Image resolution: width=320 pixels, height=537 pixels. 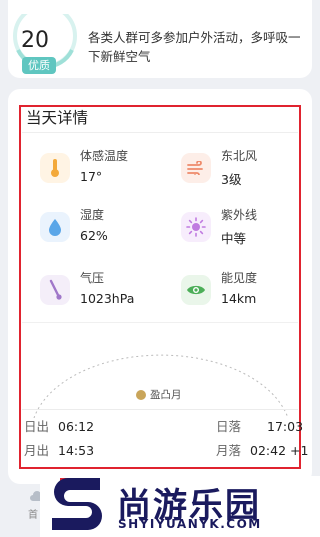 I want to click on wind-icon, so click(x=196, y=168).